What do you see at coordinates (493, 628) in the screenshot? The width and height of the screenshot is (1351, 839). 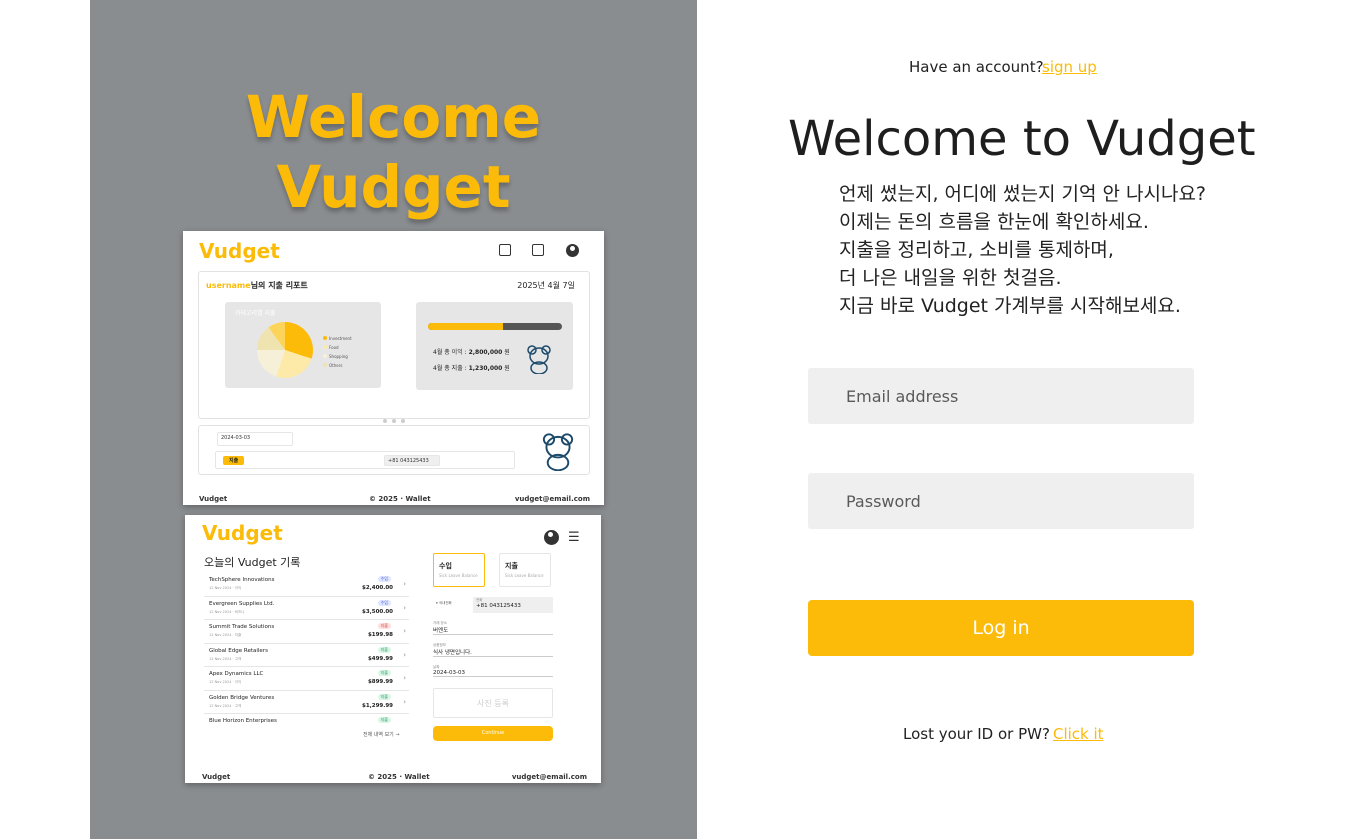 I see `place-field: 거래 장소 버엔도` at bounding box center [493, 628].